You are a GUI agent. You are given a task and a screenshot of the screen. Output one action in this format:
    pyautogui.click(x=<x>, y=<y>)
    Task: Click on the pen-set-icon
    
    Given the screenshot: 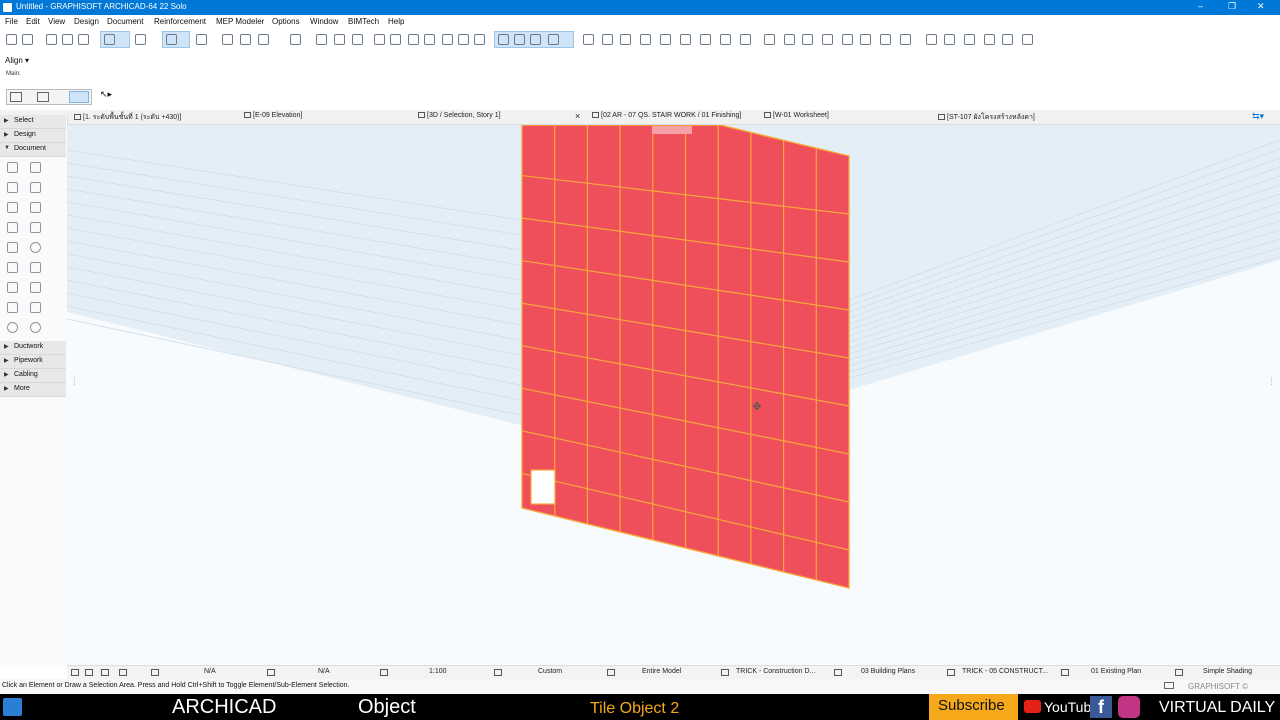 What is the action you would take?
    pyautogui.click(x=498, y=672)
    